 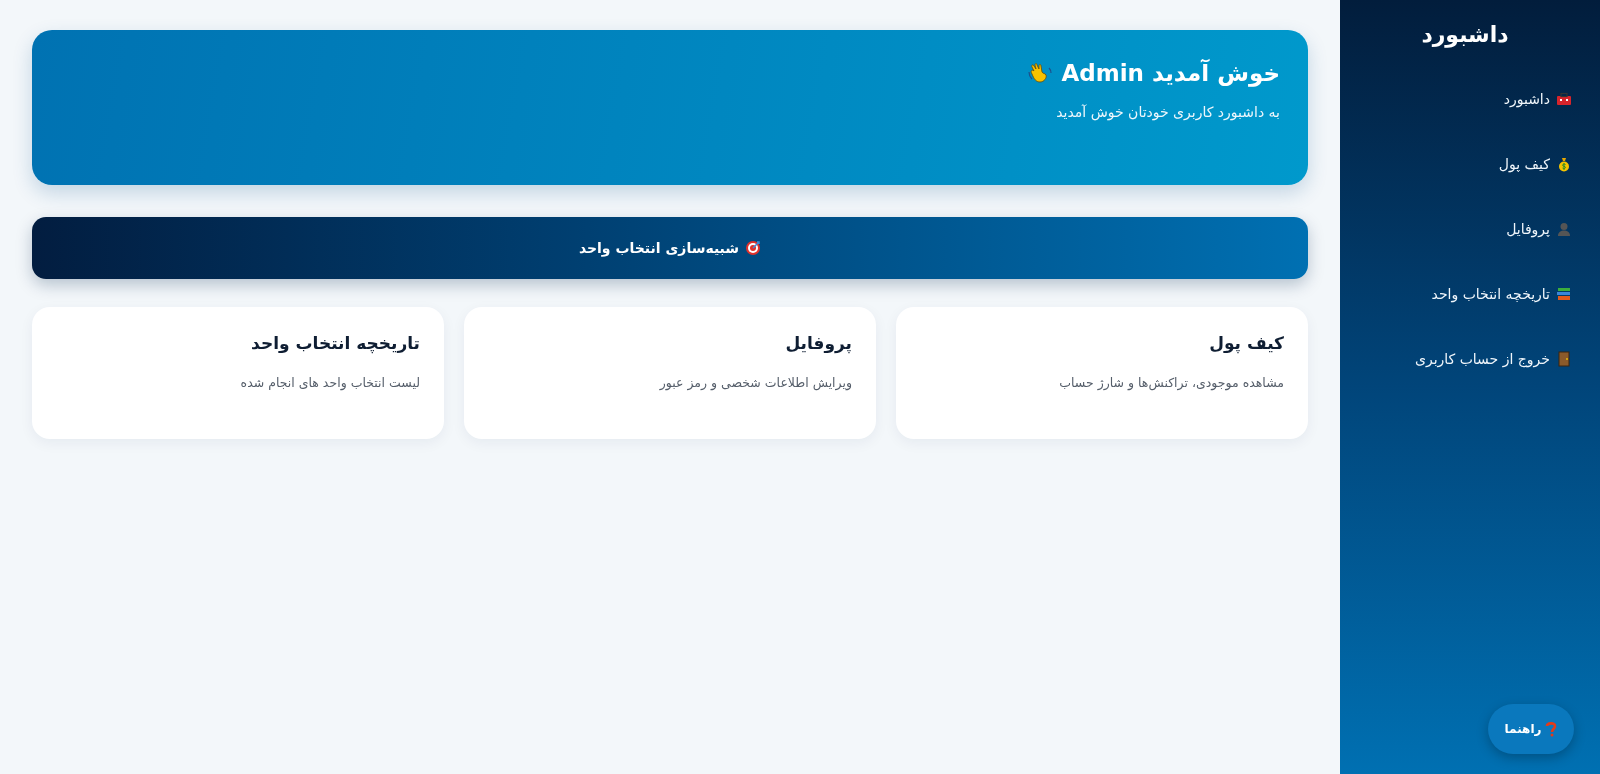 I want to click on feature-card: تاریخچه انتخاب واحد لیست انتخاب واحد های انجام شده, so click(x=238, y=373).